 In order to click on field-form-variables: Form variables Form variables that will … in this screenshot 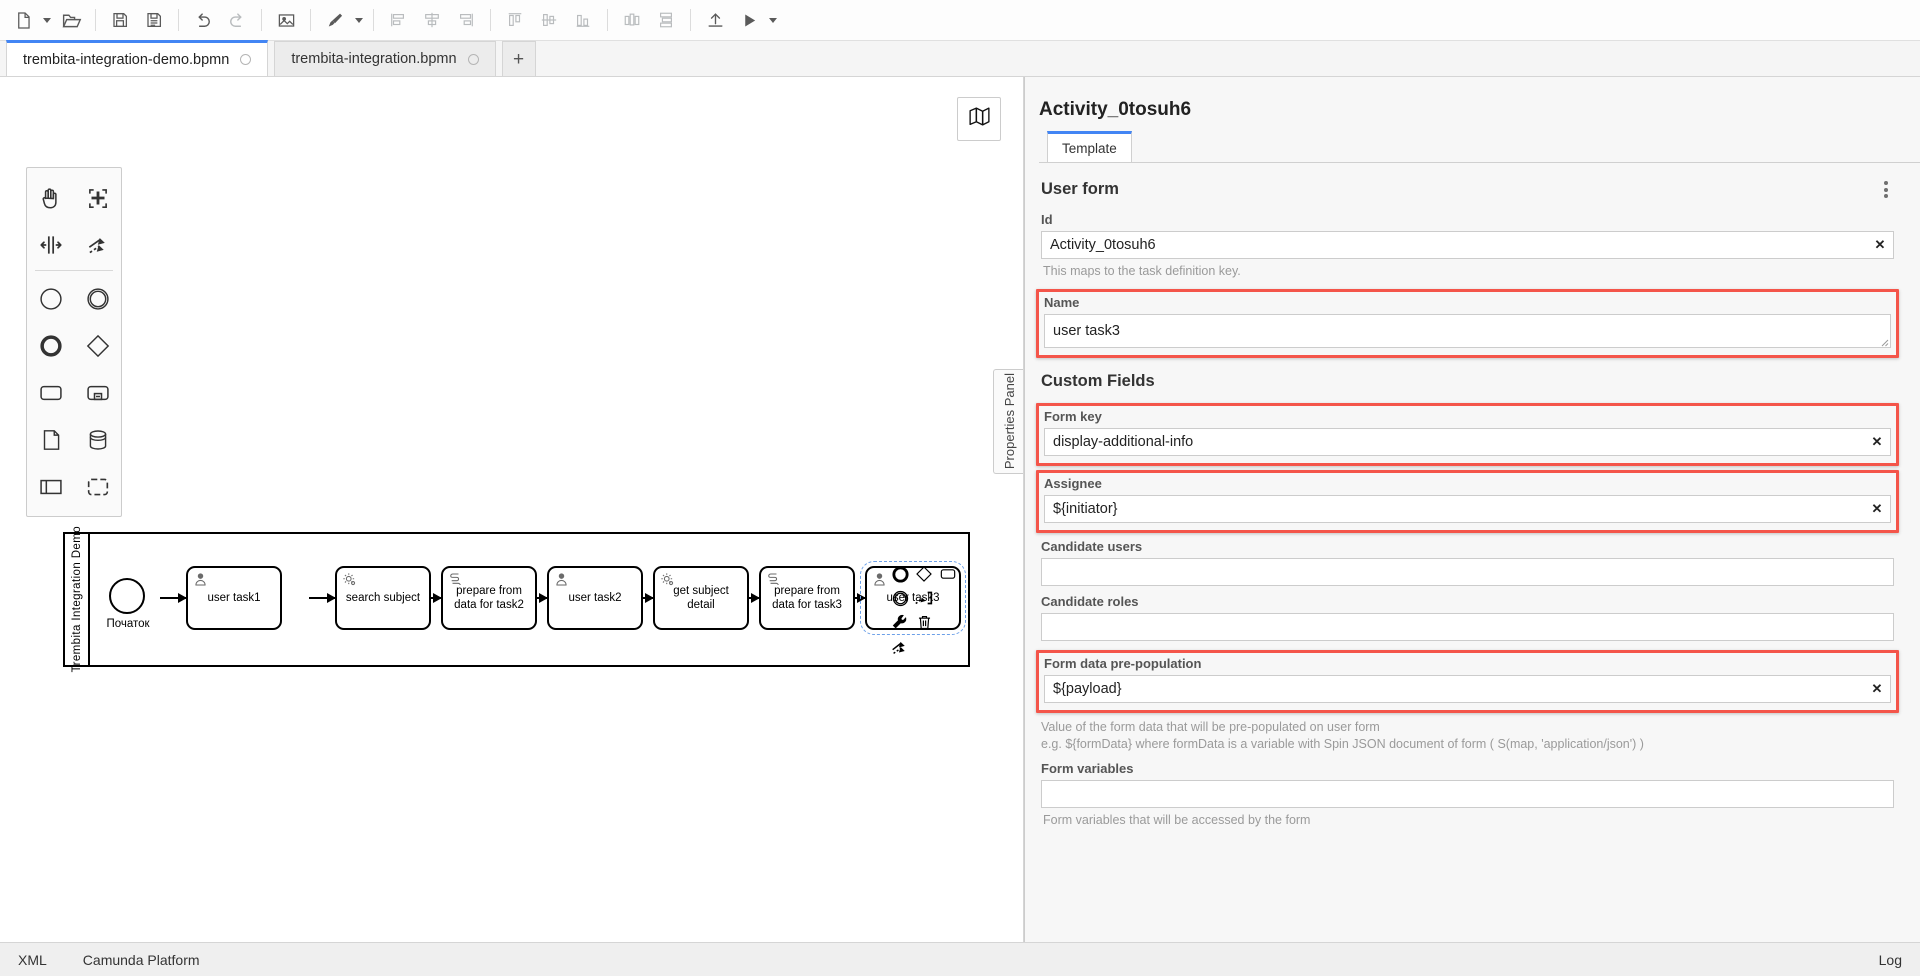, I will do `click(1467, 794)`.